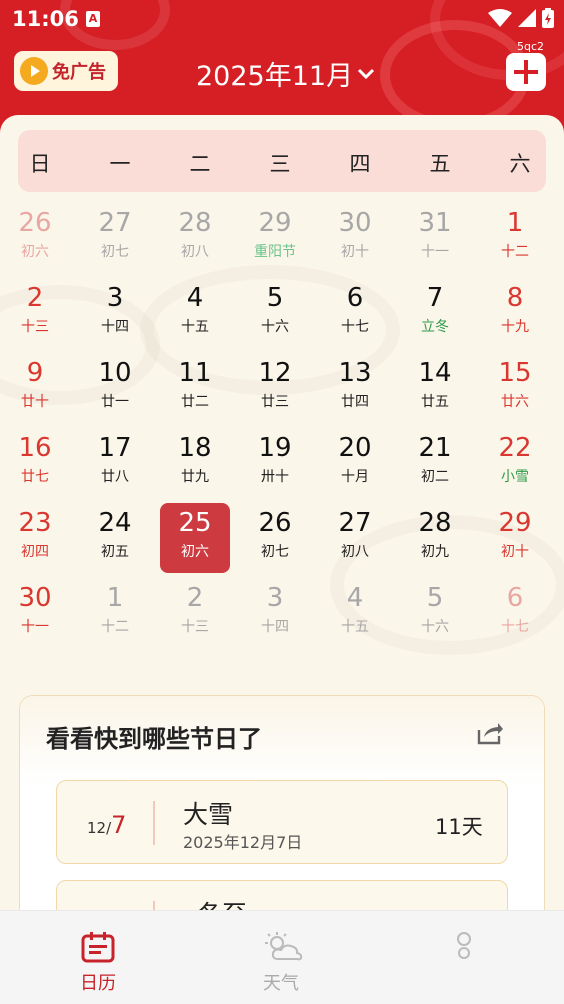 Image resolution: width=564 pixels, height=1004 pixels. What do you see at coordinates (275, 627) in the screenshot?
I see `lunar-date: 十四` at bounding box center [275, 627].